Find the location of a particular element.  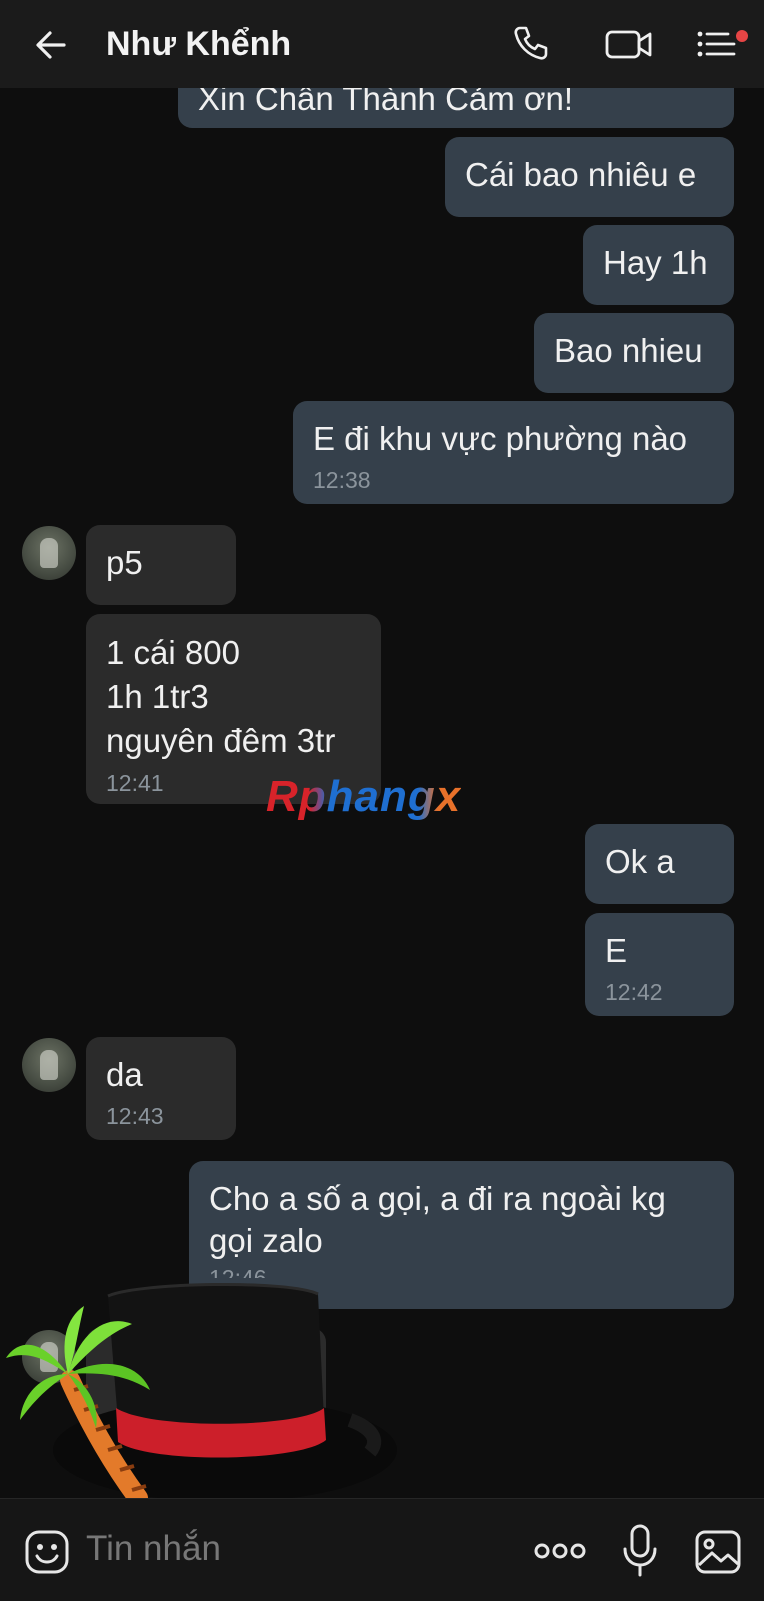

message-bubble-outgoing: E 12:42 is located at coordinates (659, 964).